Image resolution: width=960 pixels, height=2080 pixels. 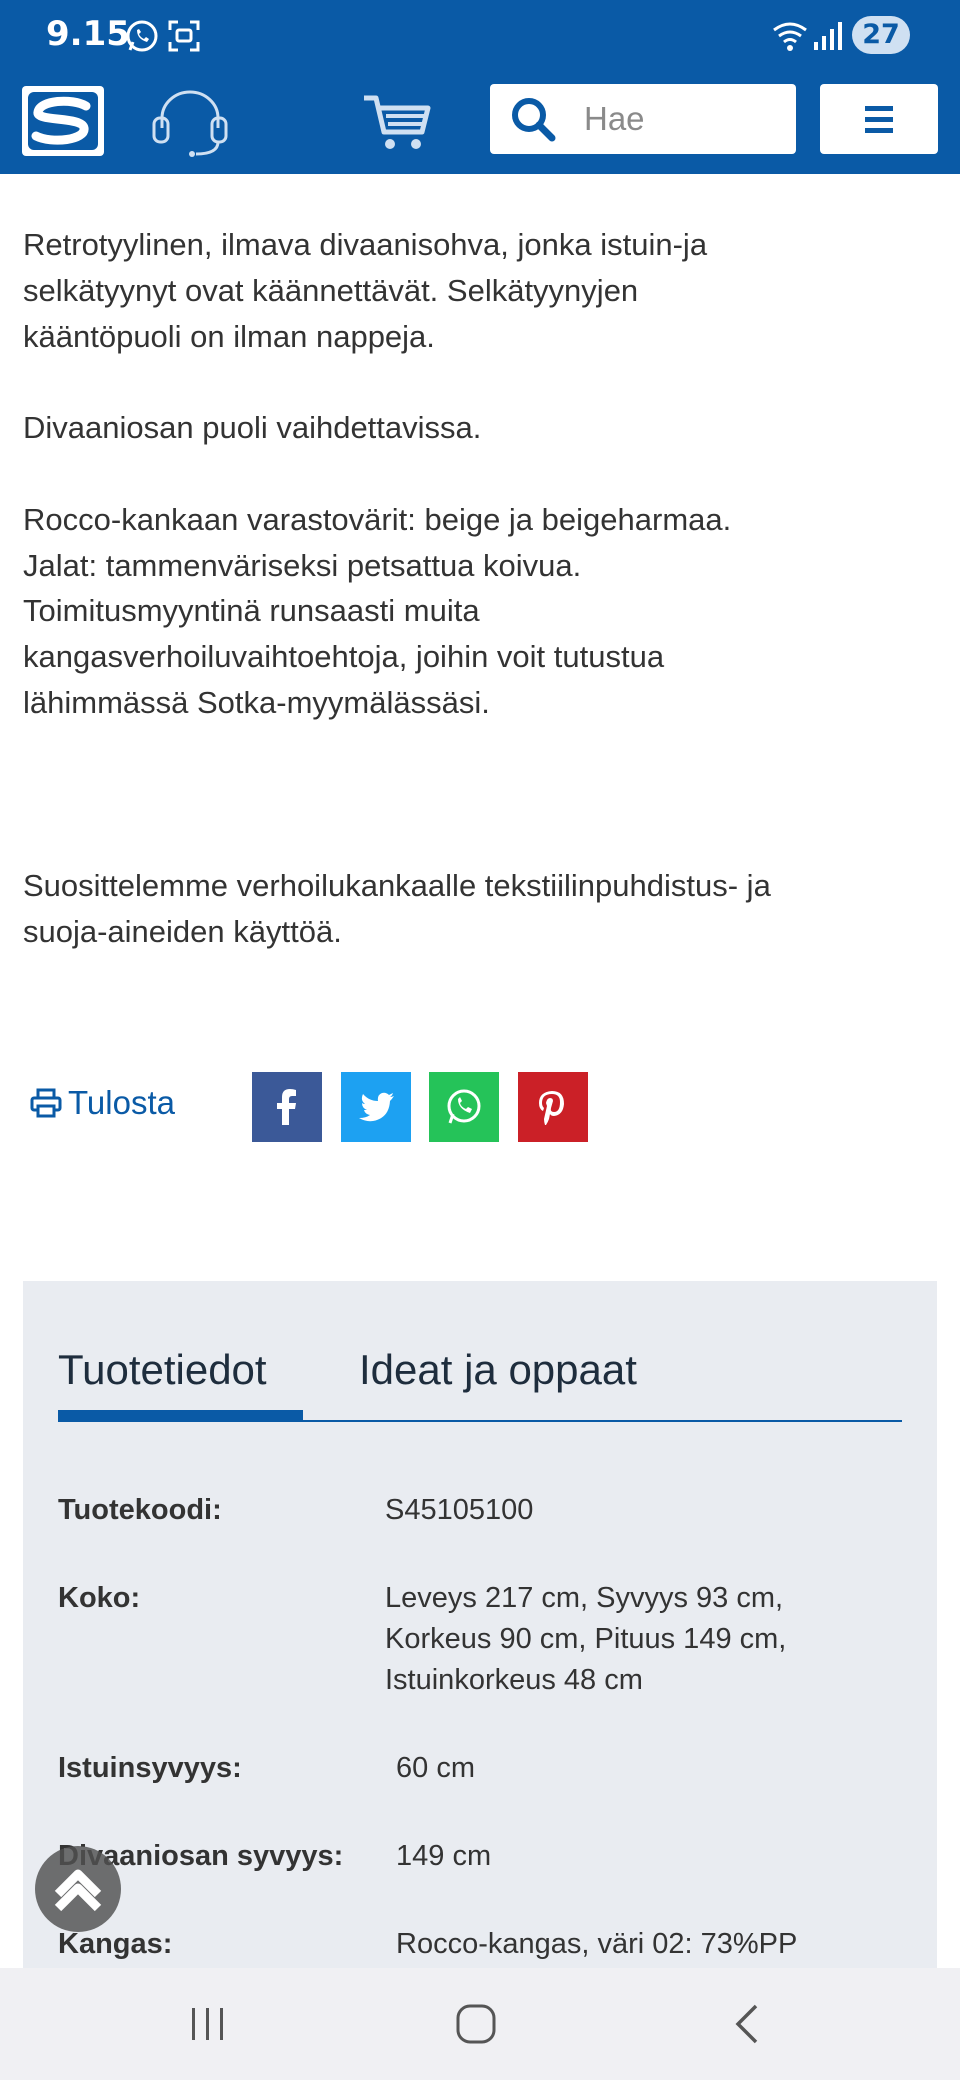 I want to click on spec-value-line: Korkeus 90 cm, Pituus 149 cm,, so click(x=586, y=1639).